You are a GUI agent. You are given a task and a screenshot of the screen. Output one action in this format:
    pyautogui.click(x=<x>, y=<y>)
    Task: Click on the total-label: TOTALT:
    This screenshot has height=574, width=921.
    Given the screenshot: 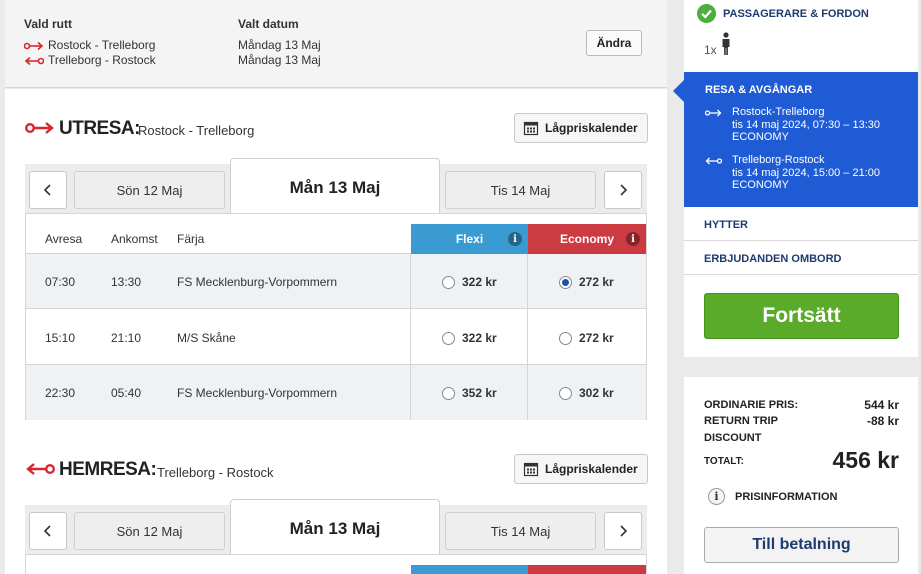 What is the action you would take?
    pyautogui.click(x=724, y=461)
    